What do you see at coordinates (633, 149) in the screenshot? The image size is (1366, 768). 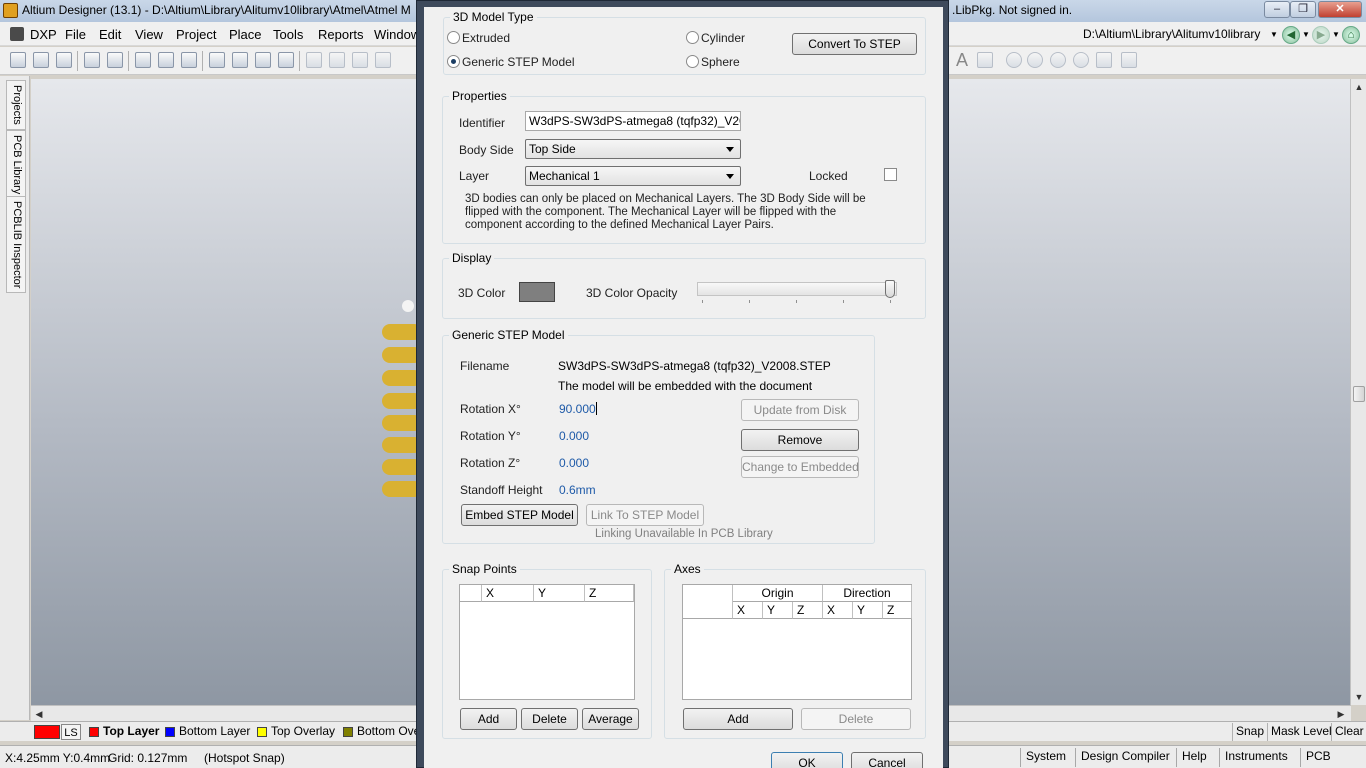 I see `body-side-select: Top Side` at bounding box center [633, 149].